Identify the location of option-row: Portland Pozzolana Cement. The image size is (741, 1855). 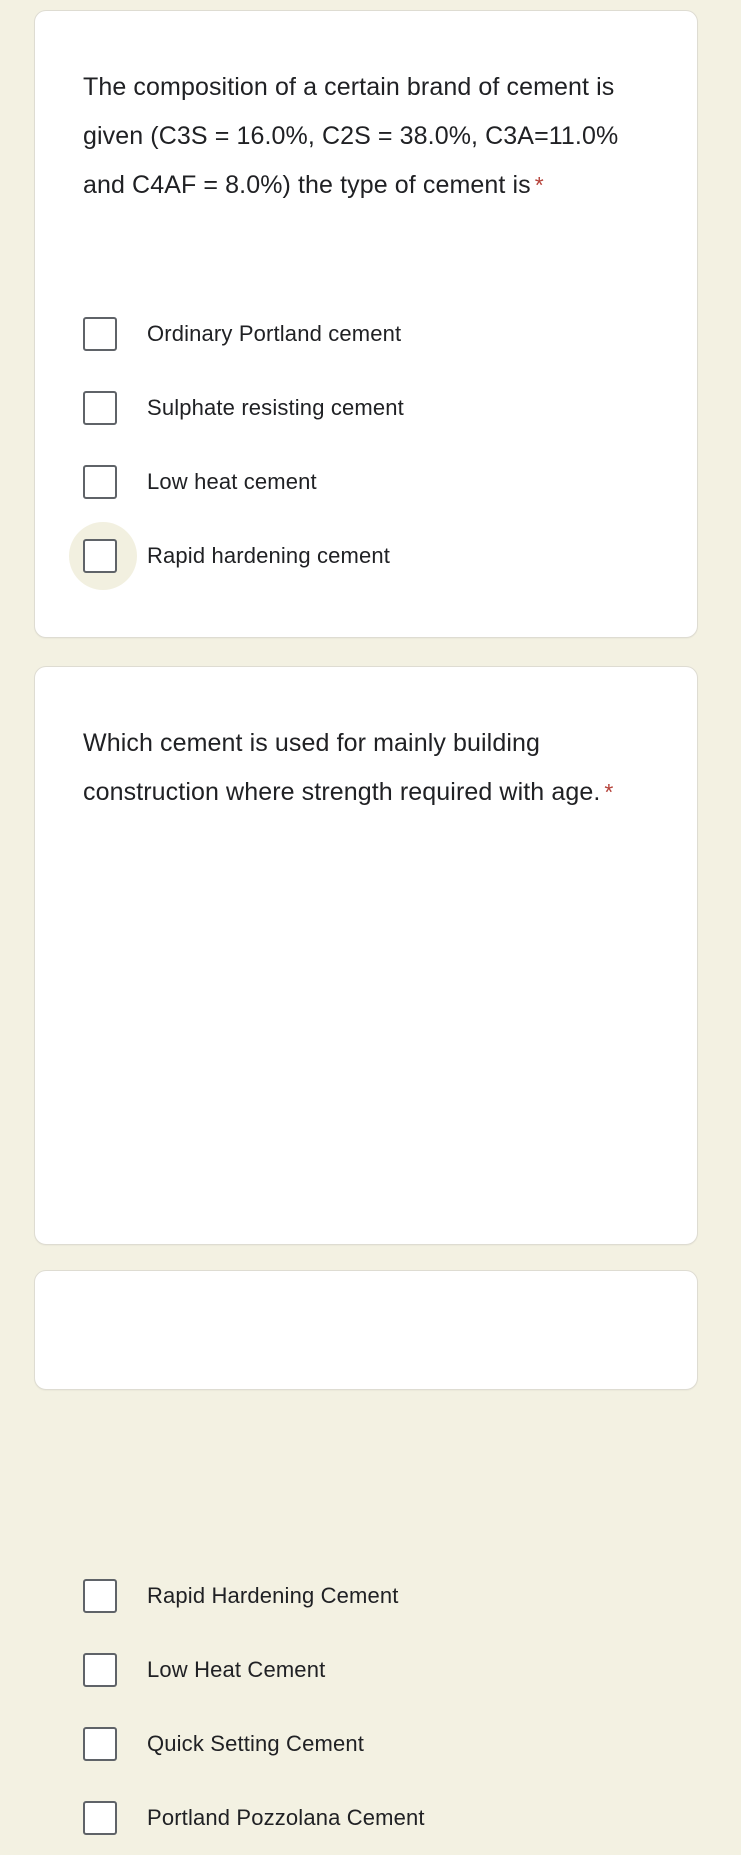
(383, 1818).